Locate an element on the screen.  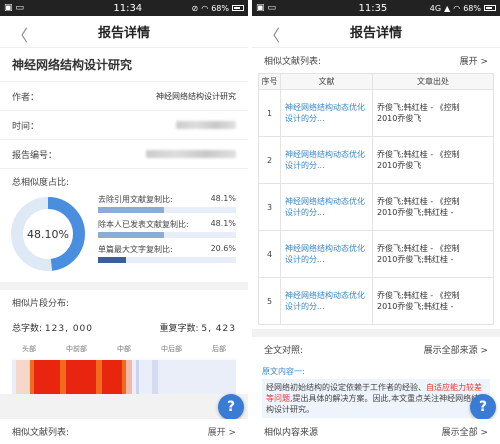
paper-title: 神经网络结构设计研究 is located at coordinates (124, 65).